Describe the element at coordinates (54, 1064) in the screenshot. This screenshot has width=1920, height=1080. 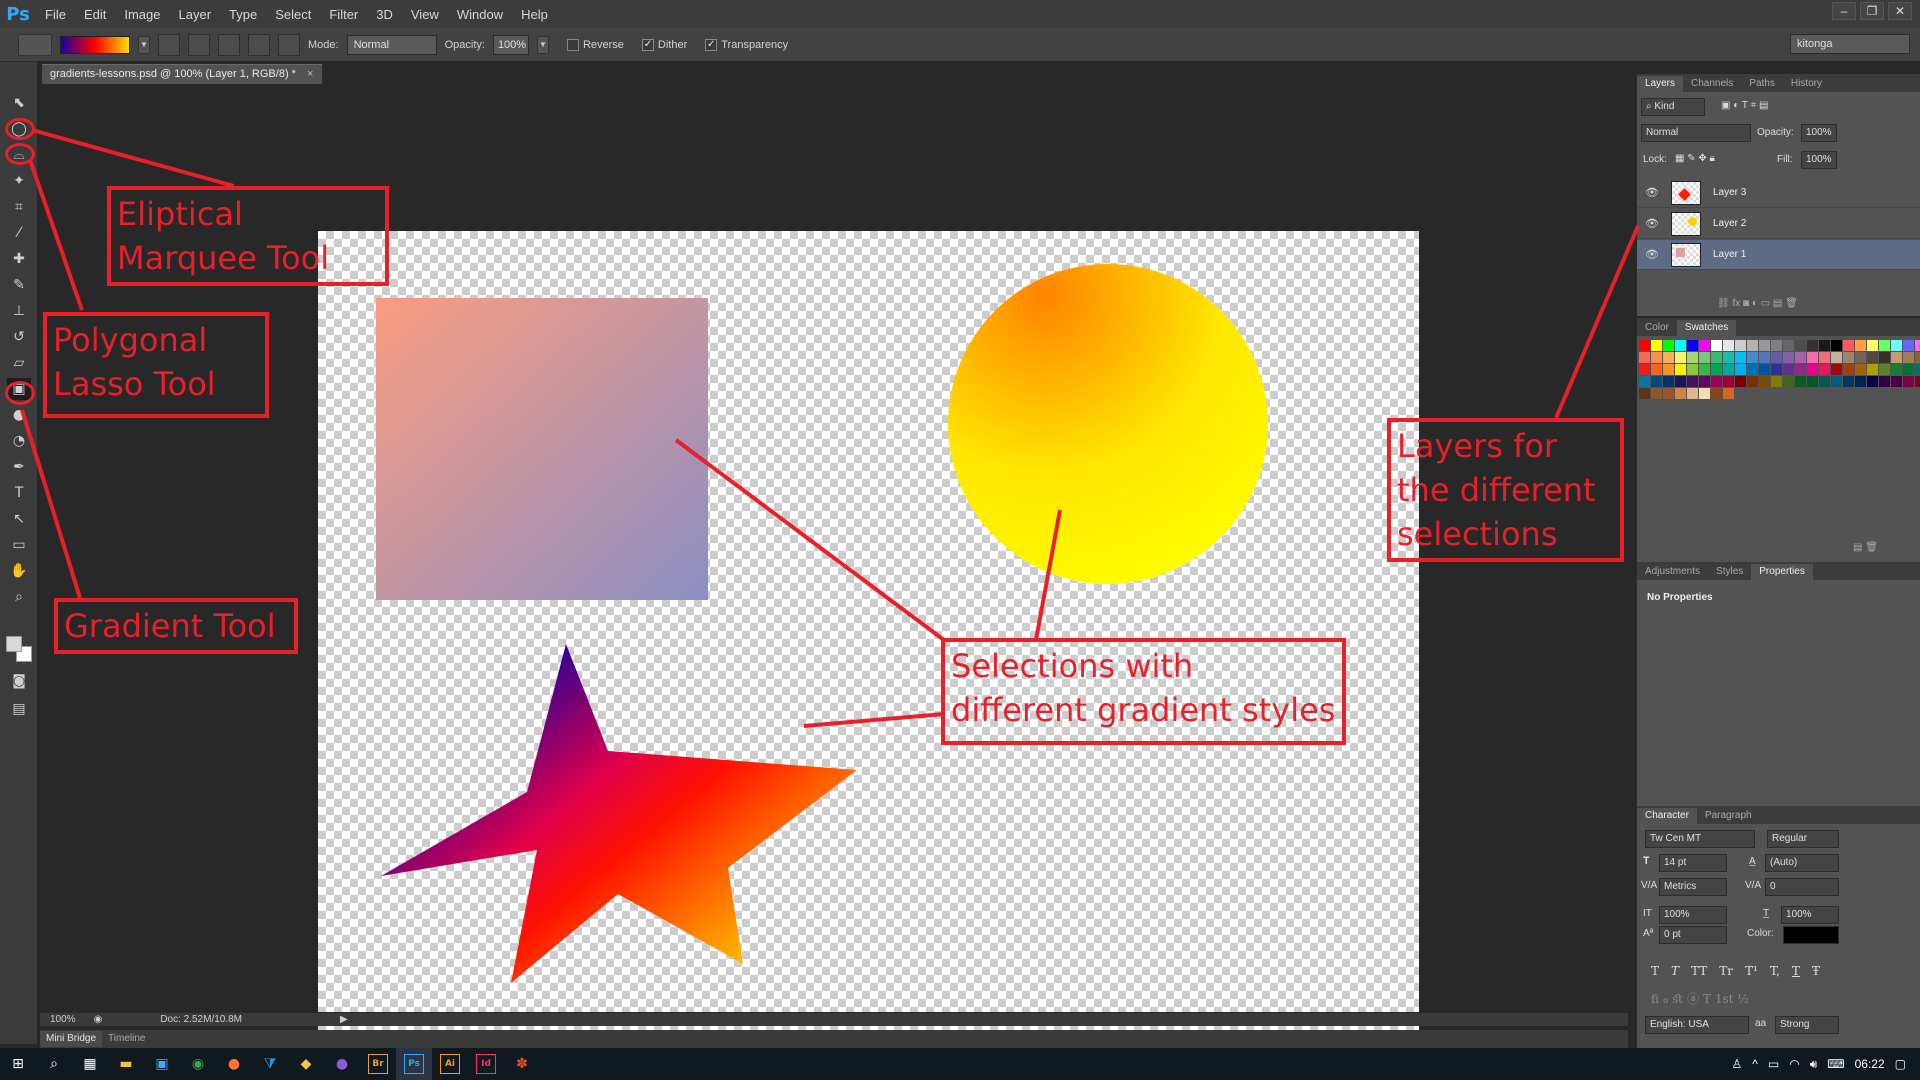
I see `search-icon: ⌕` at that location.